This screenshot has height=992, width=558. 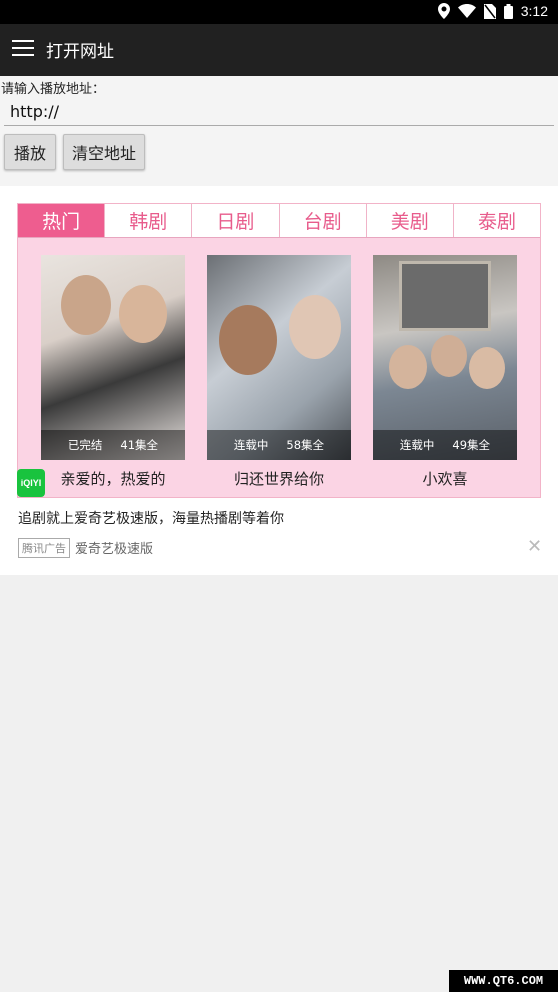 What do you see at coordinates (62, 220) in the screenshot?
I see `tab-hot: 热门` at bounding box center [62, 220].